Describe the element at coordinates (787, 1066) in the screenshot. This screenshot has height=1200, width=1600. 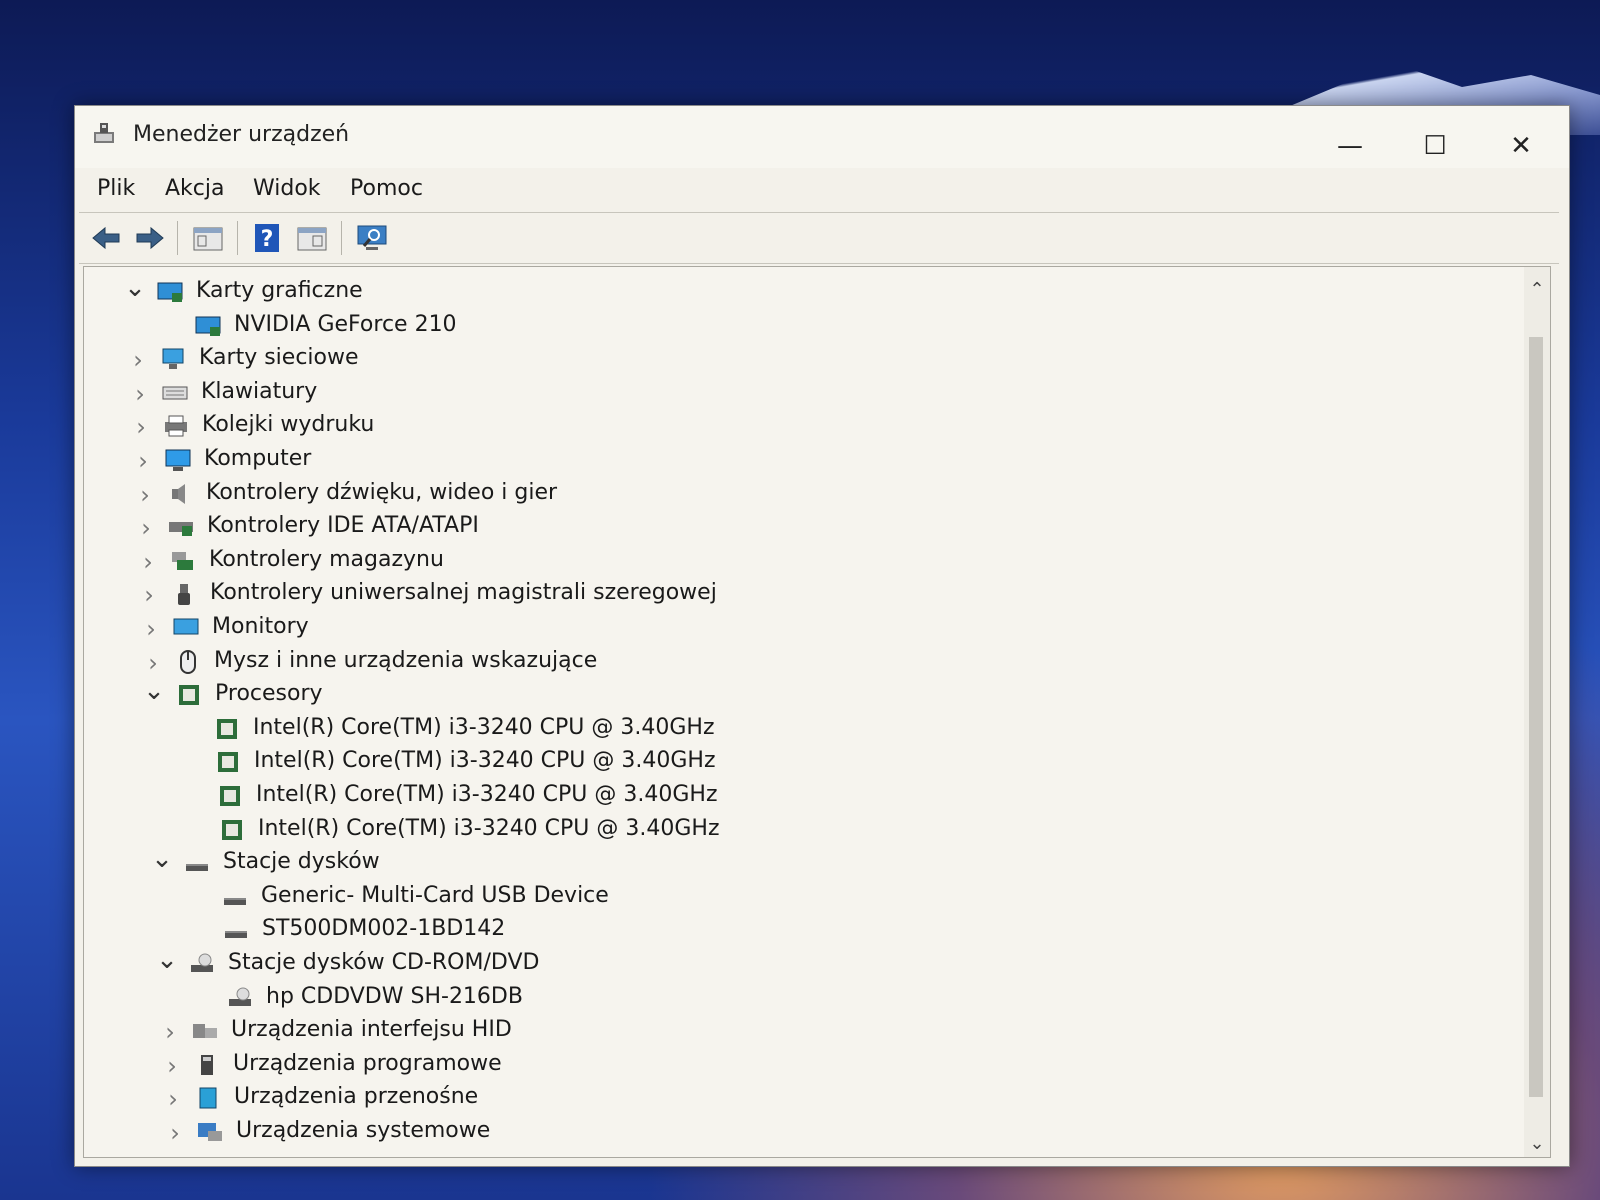
I see `tree-category: › Urządzenia programowe` at that location.